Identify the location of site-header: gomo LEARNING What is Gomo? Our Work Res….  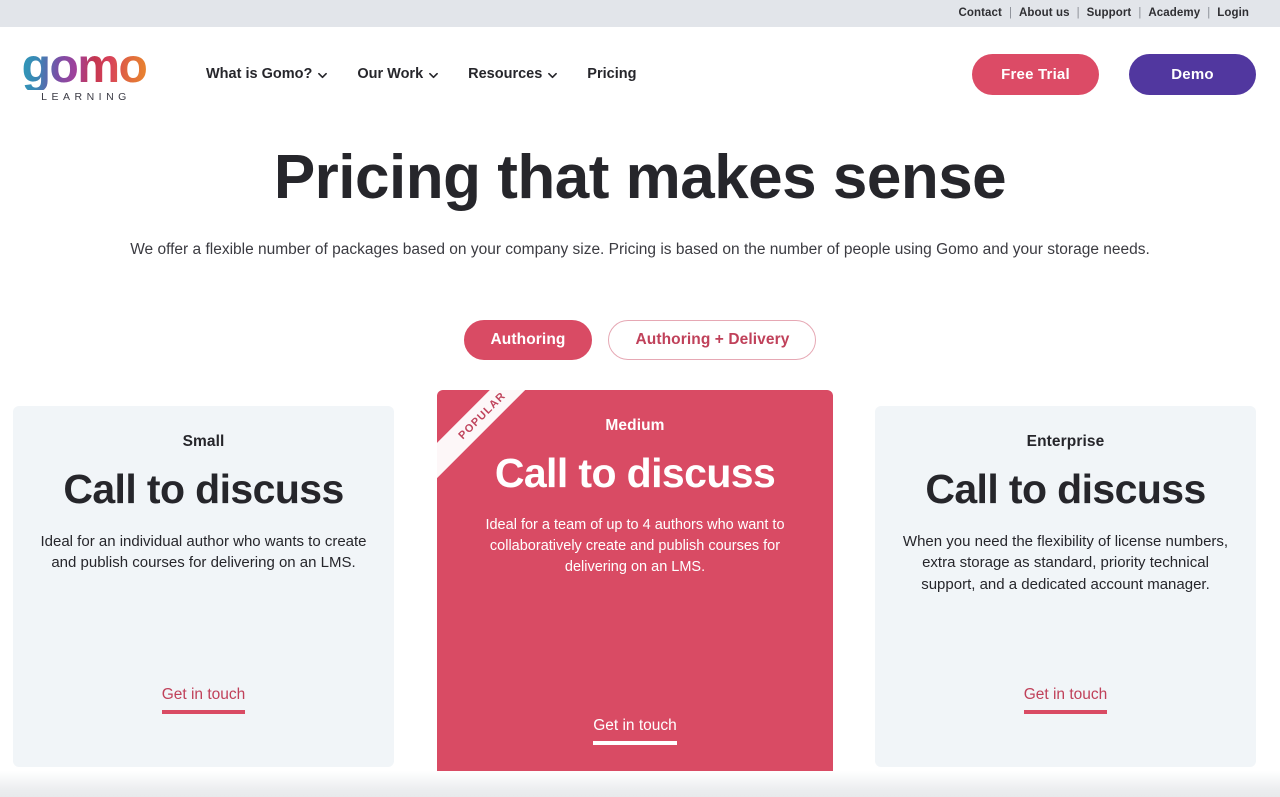
(640, 74).